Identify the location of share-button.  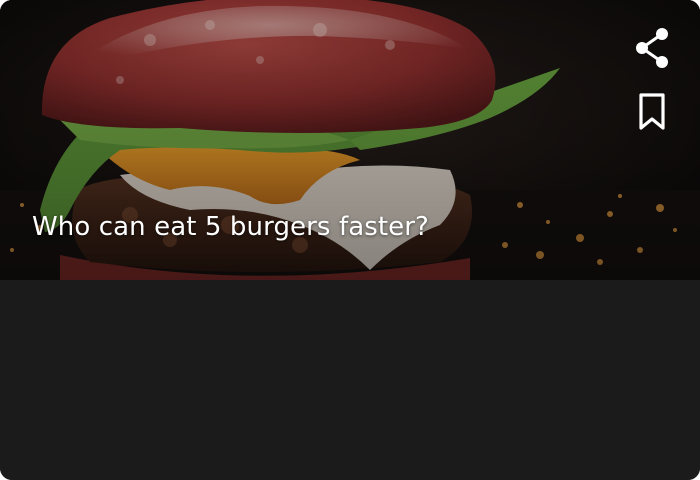
(652, 48).